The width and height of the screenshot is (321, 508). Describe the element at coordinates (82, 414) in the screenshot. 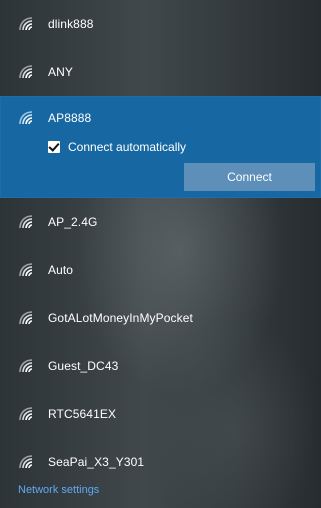

I see `network-name: RTC5641EX` at that location.